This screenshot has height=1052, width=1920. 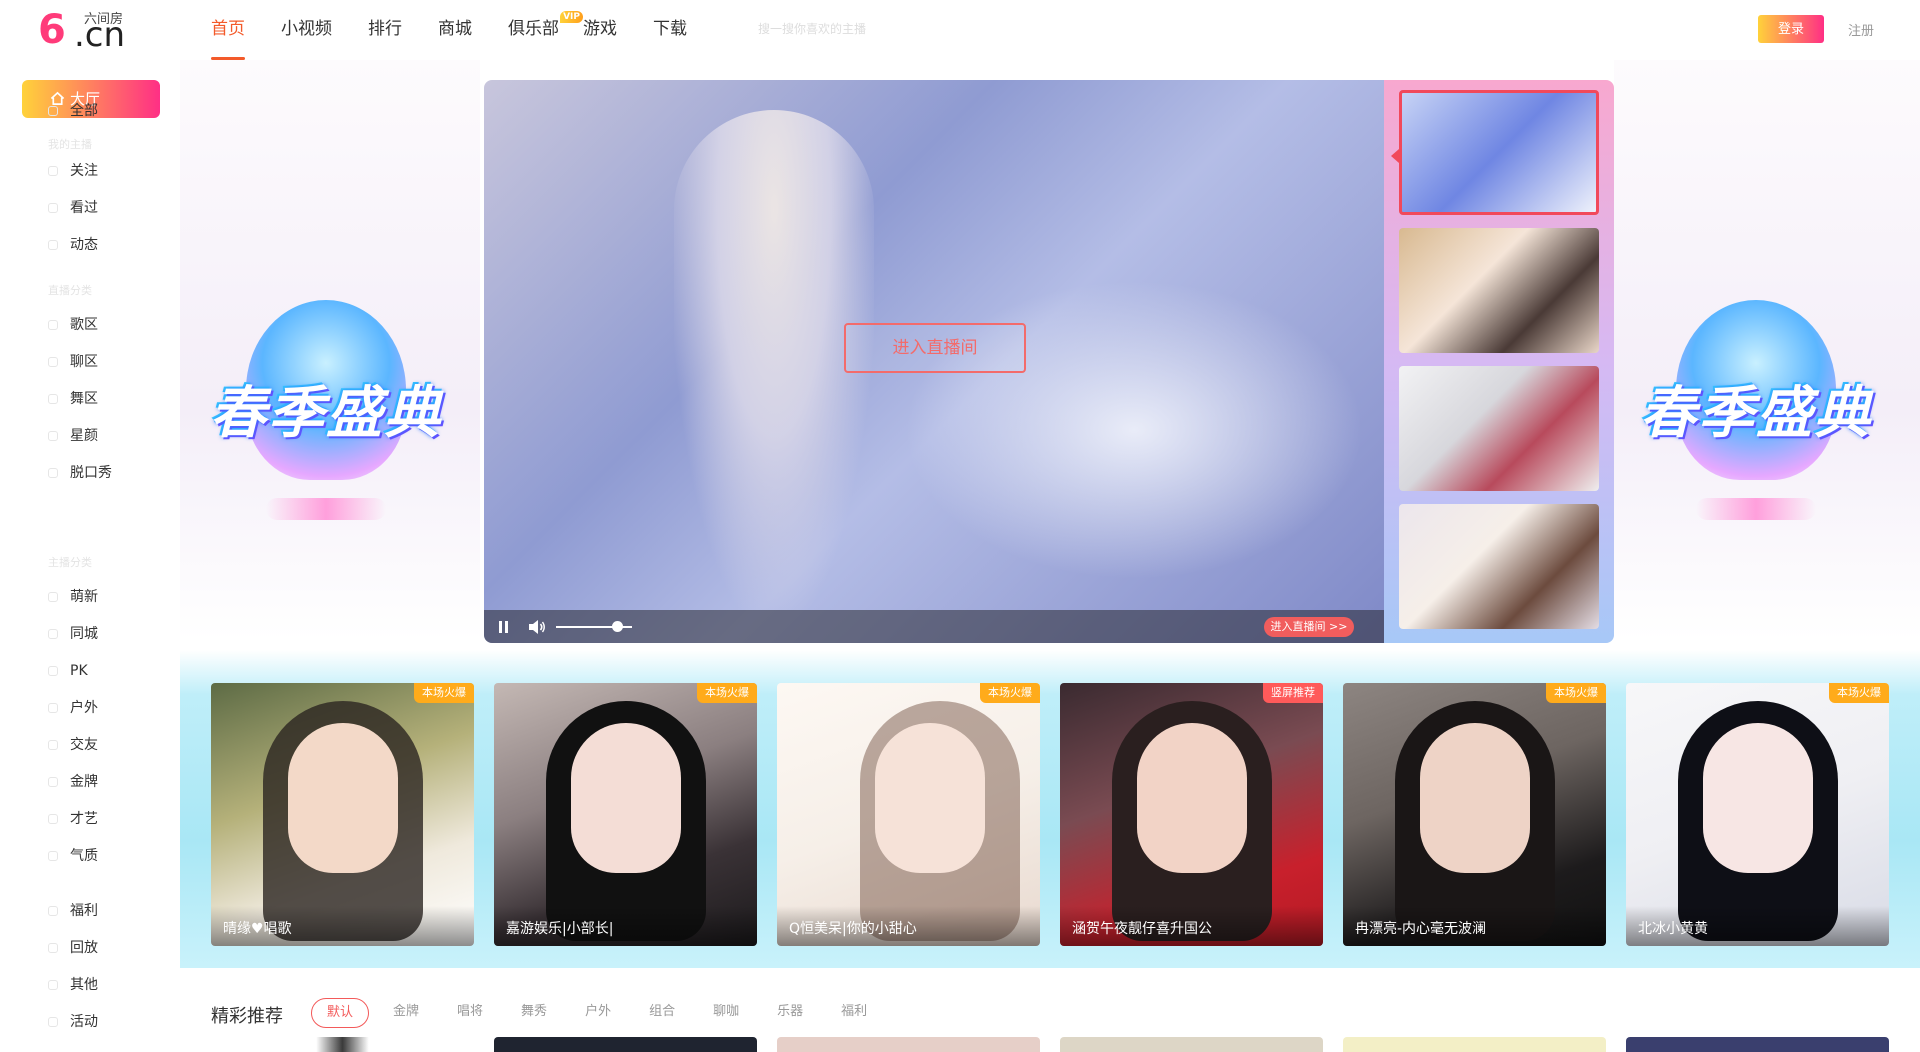 What do you see at coordinates (908, 926) in the screenshot?
I see `card-anchor-name: Q恒美呆|你的小甜心` at bounding box center [908, 926].